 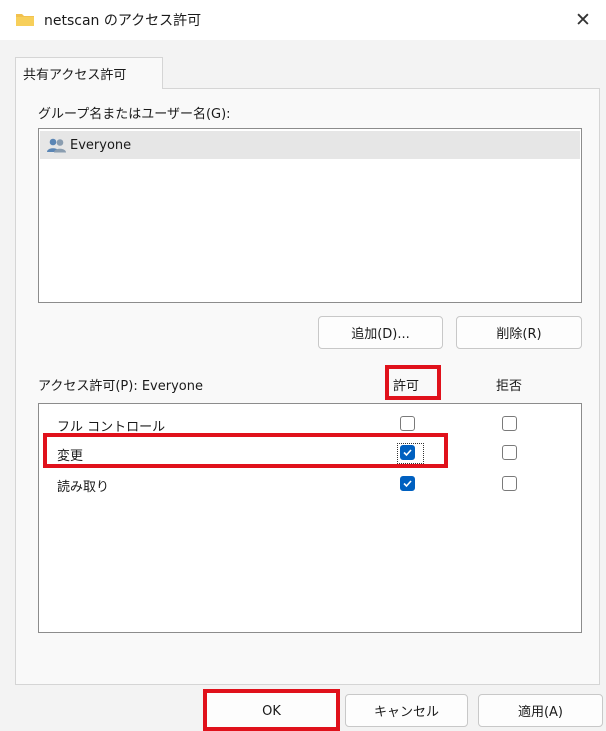 I want to click on remove-button: 削除(R), so click(x=519, y=332).